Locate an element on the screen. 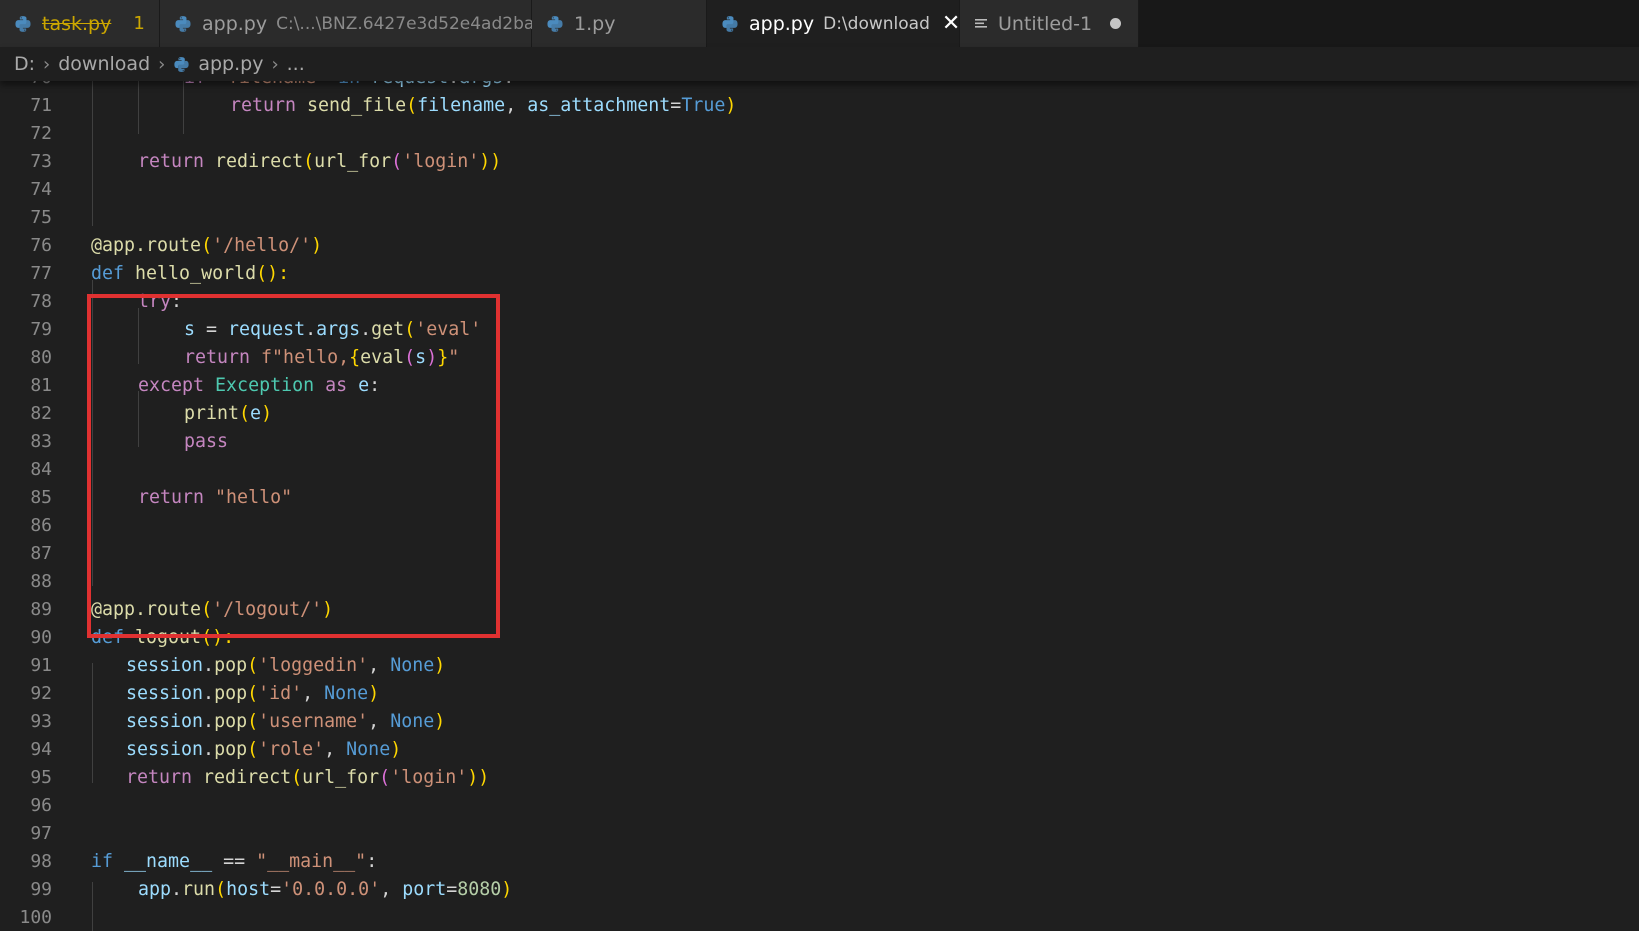 This screenshot has width=1639, height=931. close-icon: ✕ is located at coordinates (951, 23).